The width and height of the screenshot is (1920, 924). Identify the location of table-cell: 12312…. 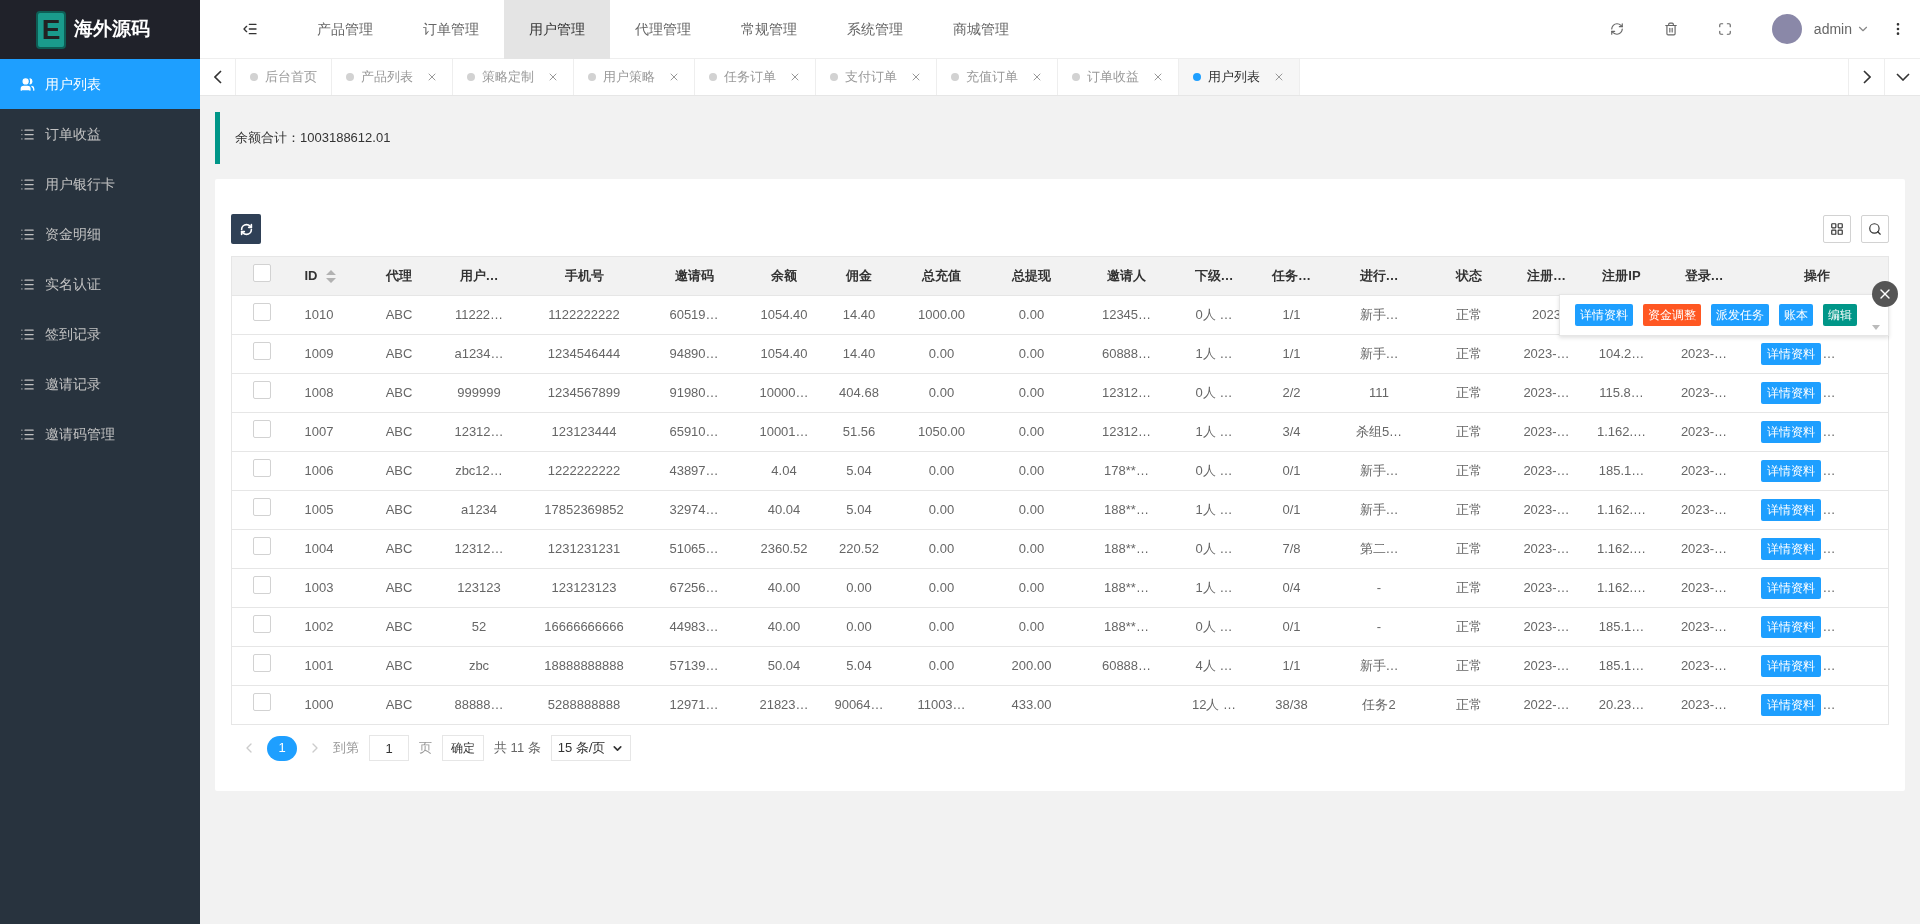
(1126, 393).